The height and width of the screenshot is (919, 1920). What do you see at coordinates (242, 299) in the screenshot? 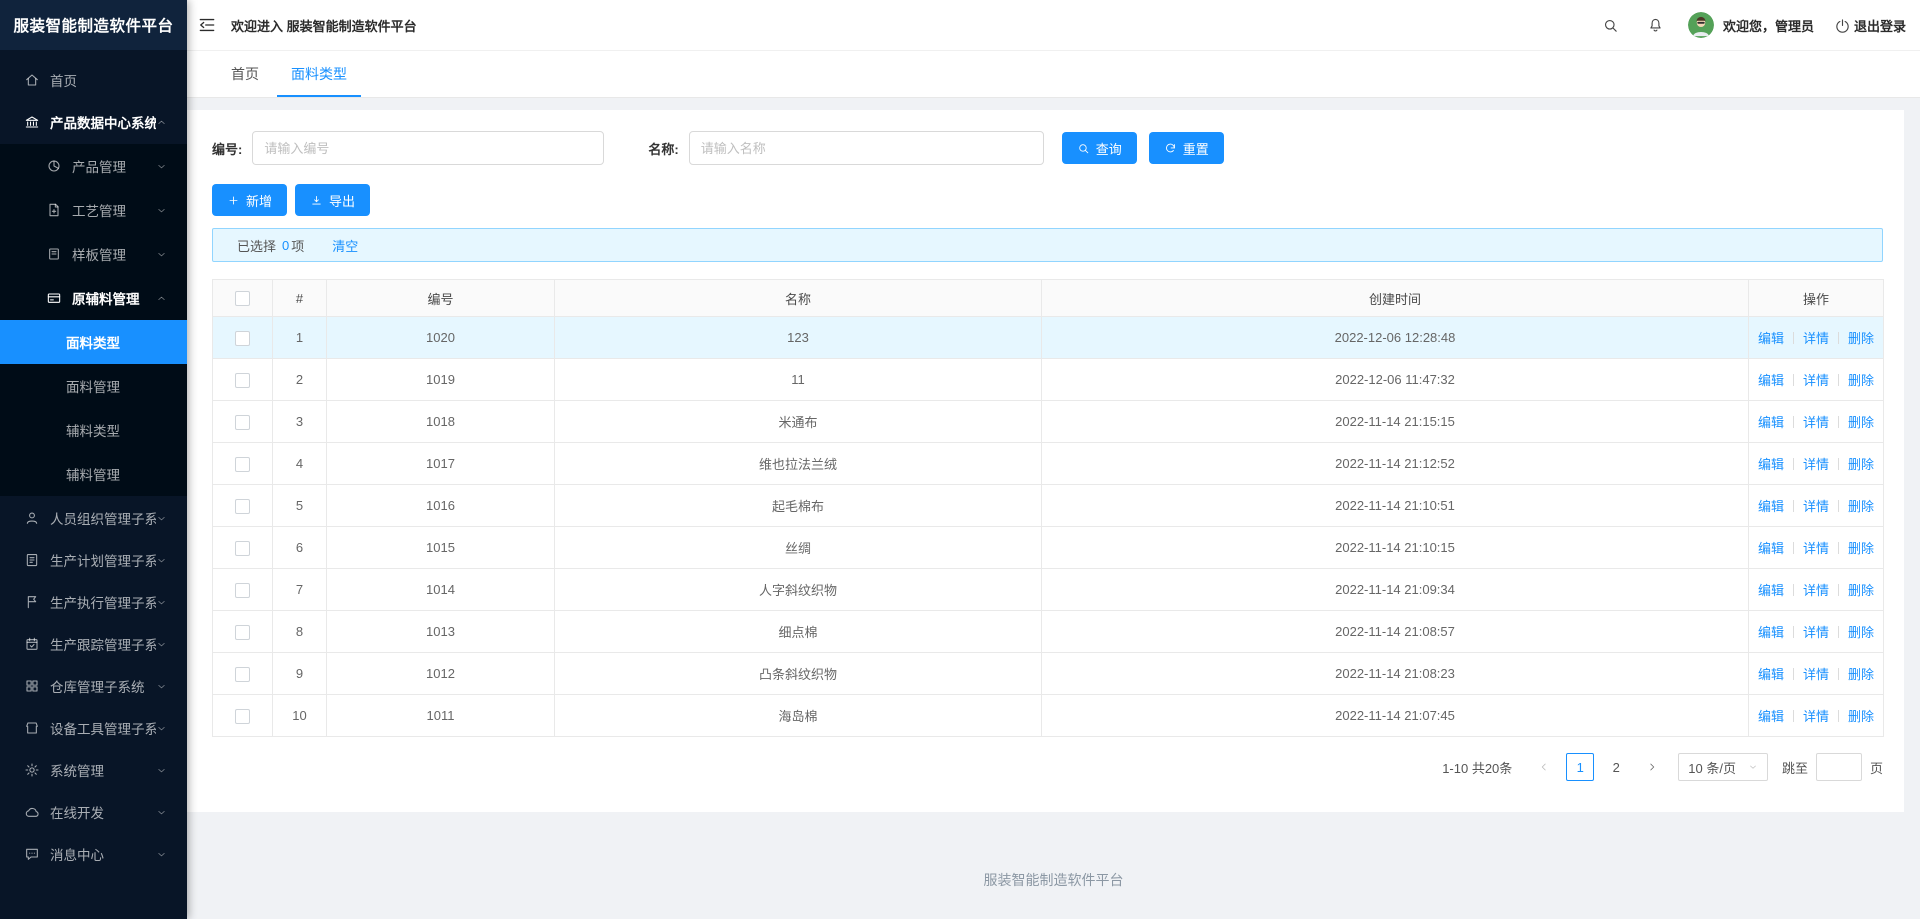
I see `select-all-checkbox` at bounding box center [242, 299].